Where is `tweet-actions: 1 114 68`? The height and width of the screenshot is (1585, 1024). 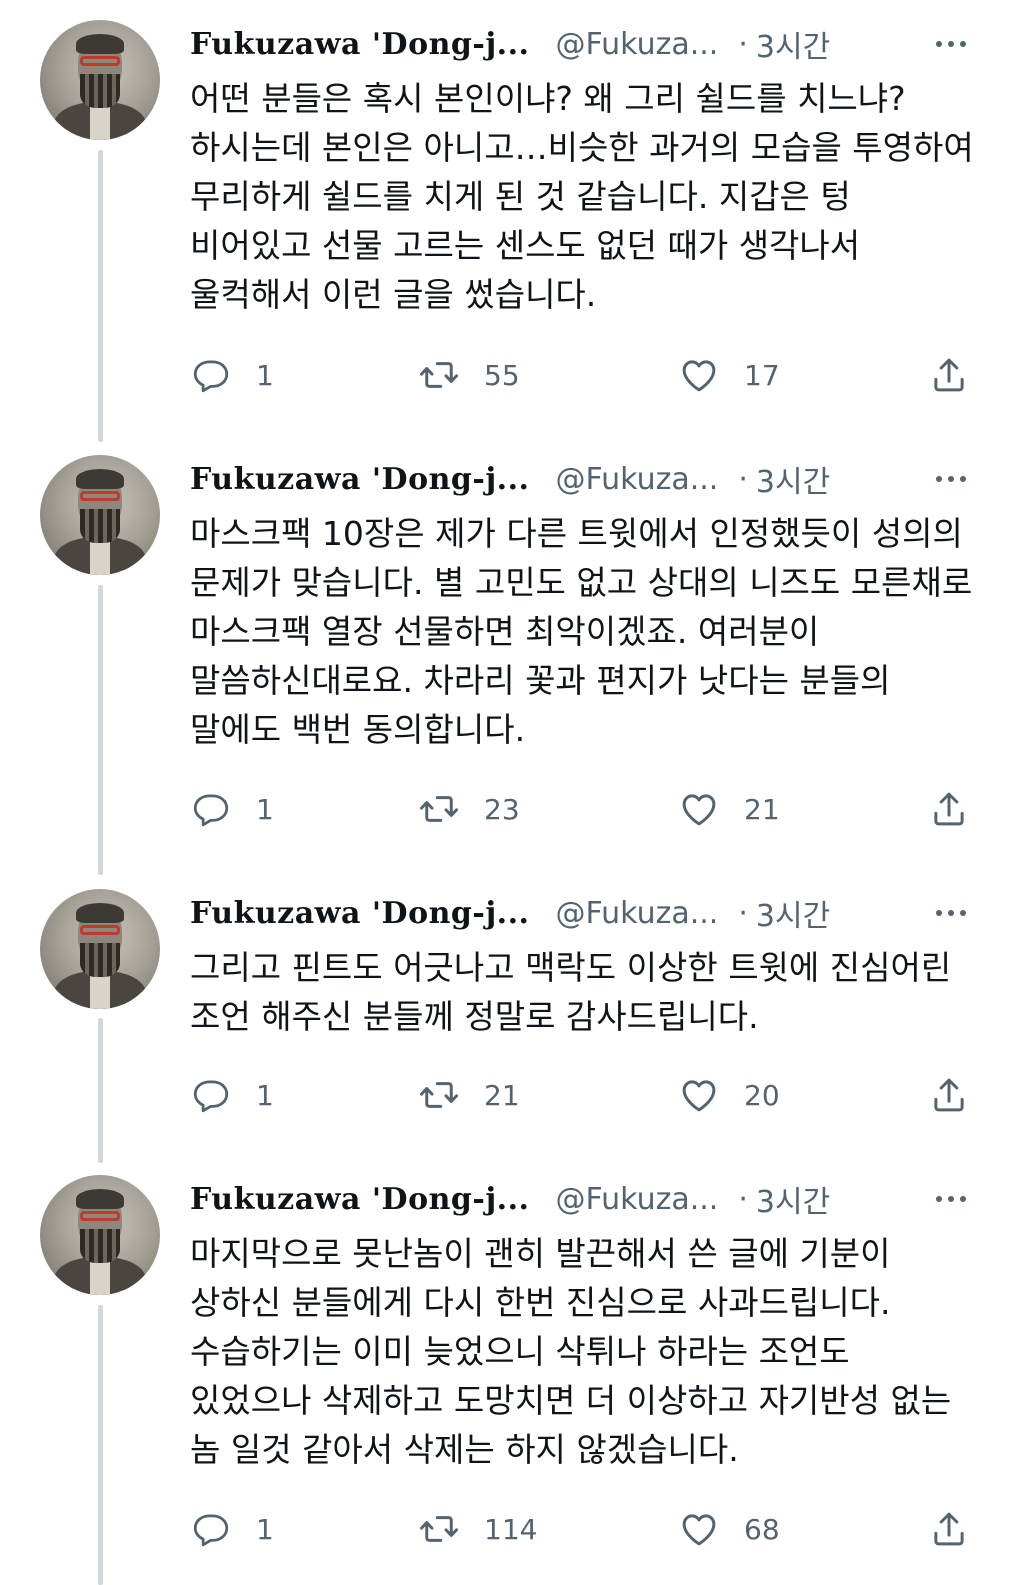
tweet-actions: 1 114 68 is located at coordinates (585, 1529).